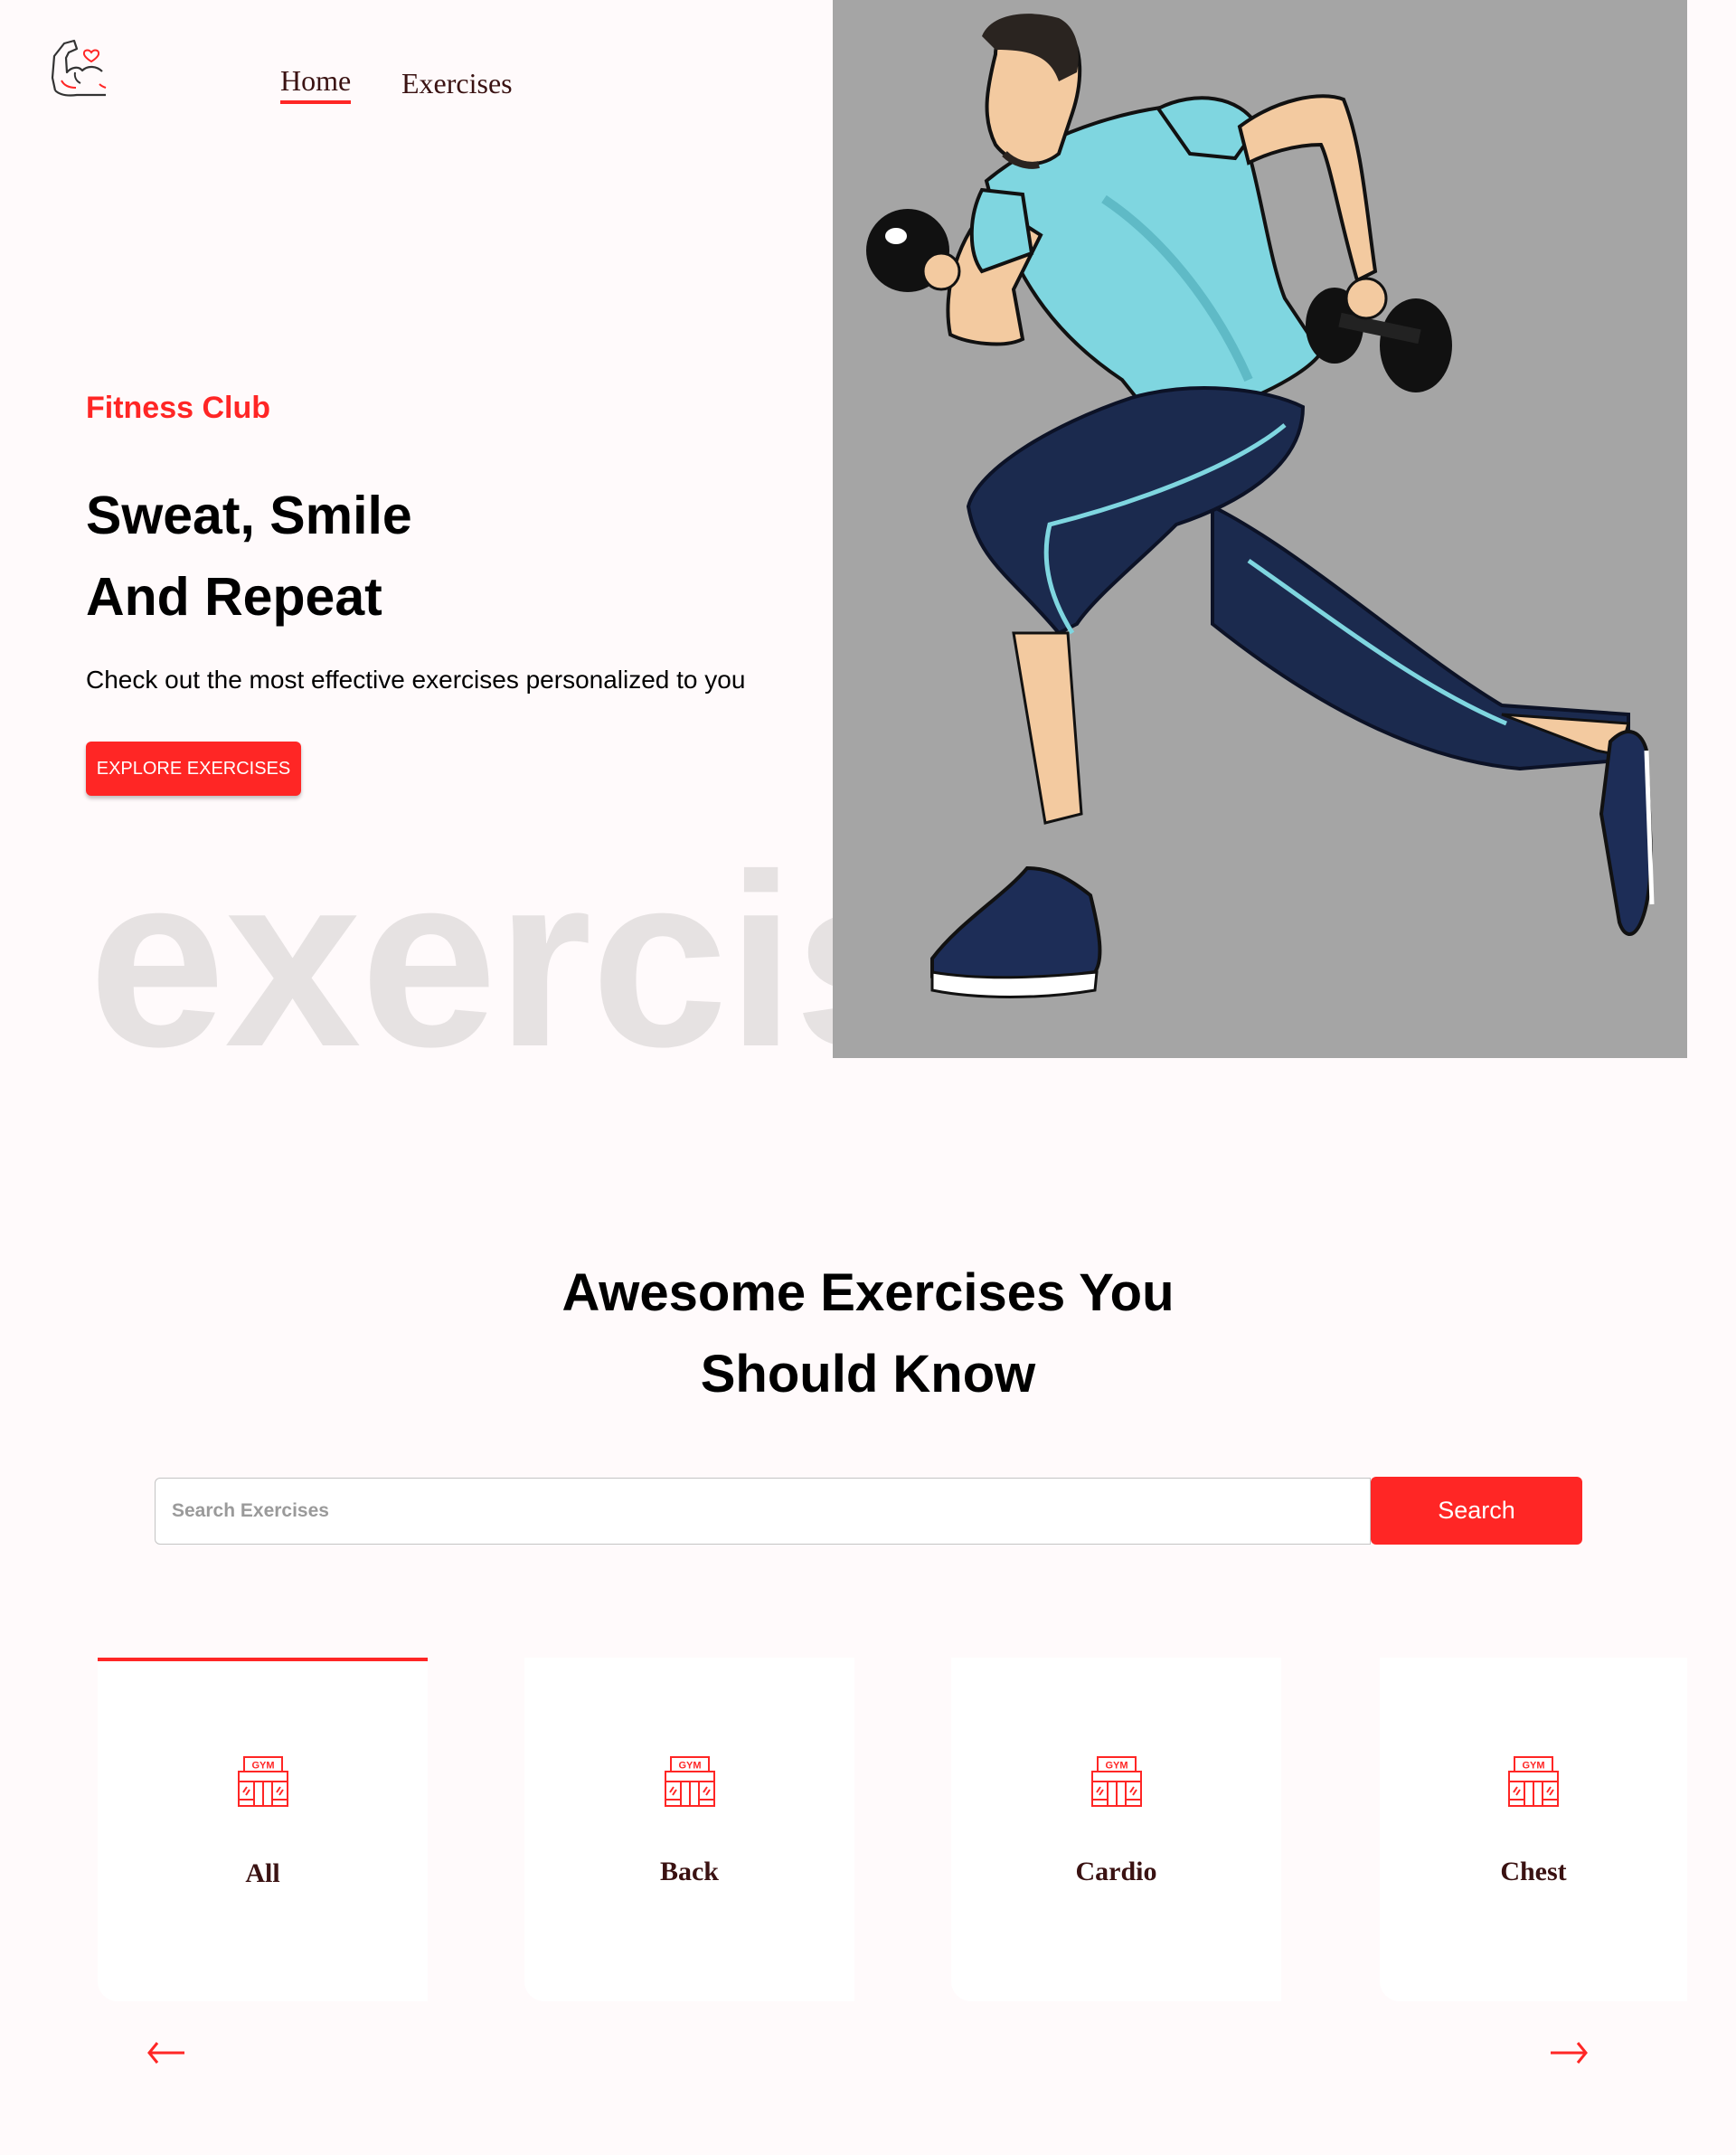 This screenshot has height=2155, width=1736. What do you see at coordinates (234, 597) in the screenshot?
I see `hero-title-line-2: And Repeat` at bounding box center [234, 597].